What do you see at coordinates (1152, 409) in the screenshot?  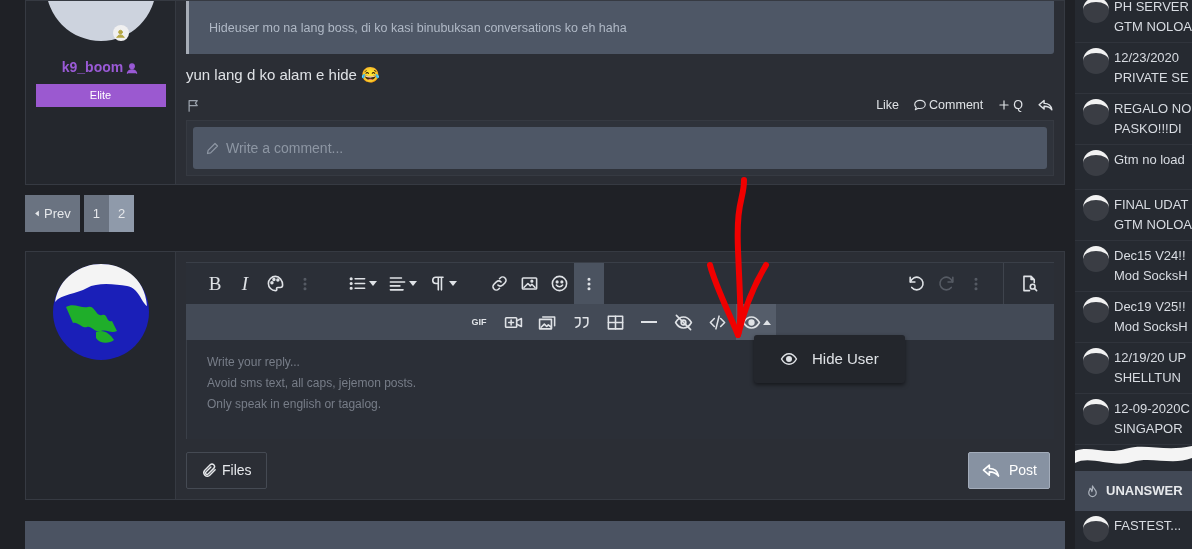 I see `thread-title: 12-09-2020C` at bounding box center [1152, 409].